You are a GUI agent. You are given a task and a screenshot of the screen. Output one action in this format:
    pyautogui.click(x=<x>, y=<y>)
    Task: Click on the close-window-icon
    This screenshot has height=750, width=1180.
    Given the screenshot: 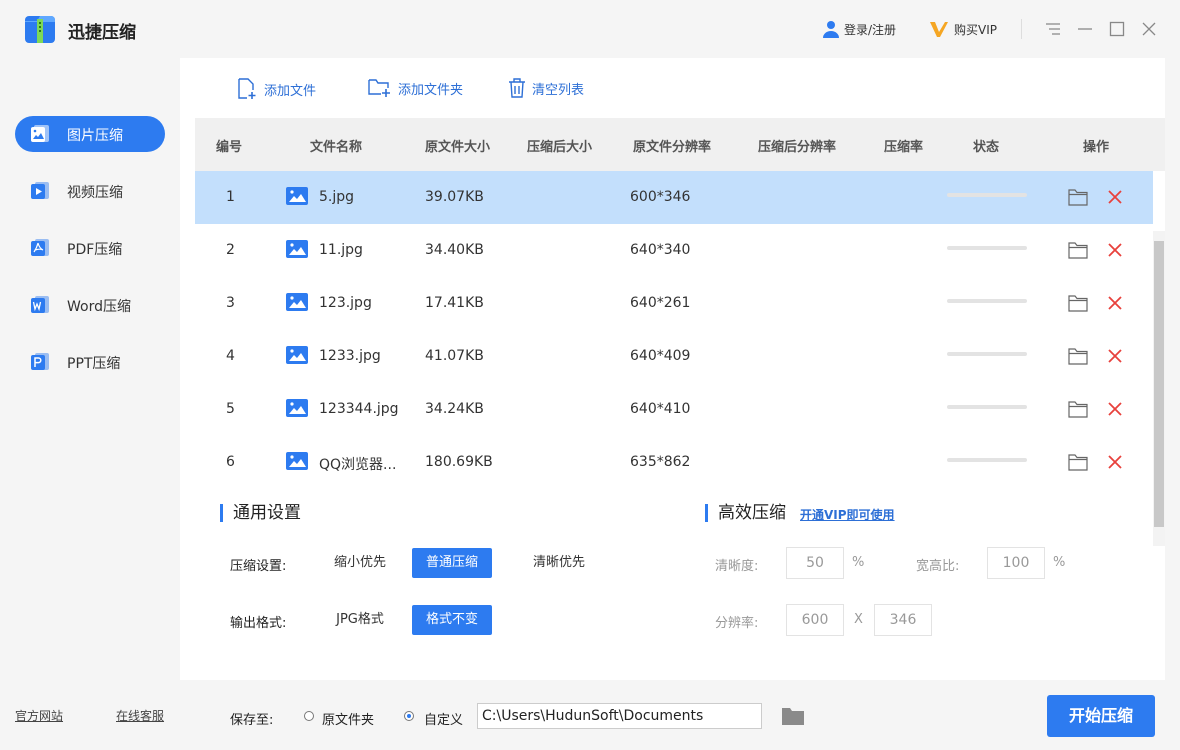 What is the action you would take?
    pyautogui.click(x=1149, y=29)
    